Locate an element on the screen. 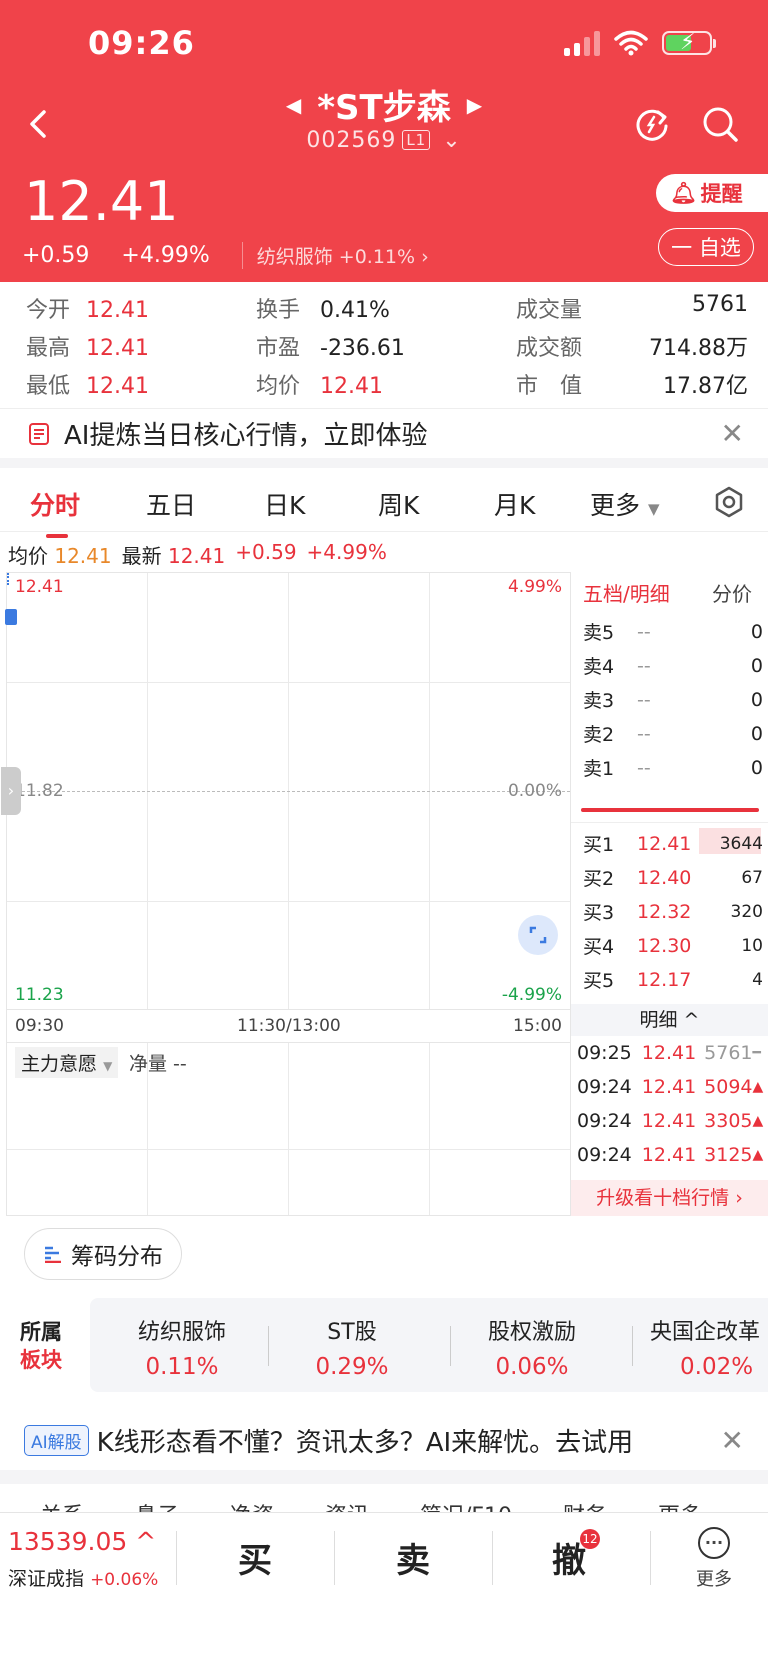  bottom-trade-bar: 13539.05 ^ 深证成指 +0.06% 买 卖 撤 12 ··· 更多 is located at coordinates (384, 1587).